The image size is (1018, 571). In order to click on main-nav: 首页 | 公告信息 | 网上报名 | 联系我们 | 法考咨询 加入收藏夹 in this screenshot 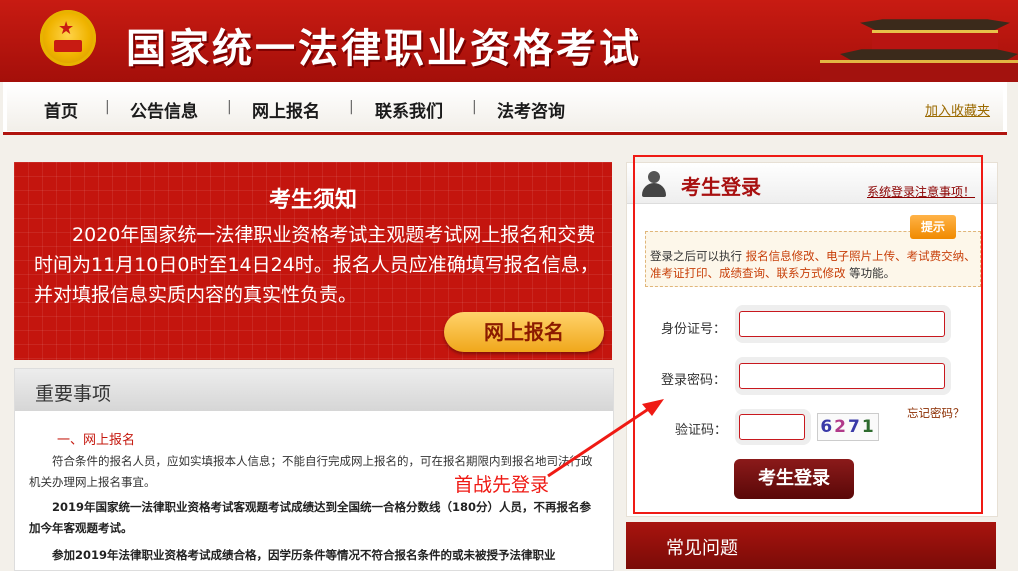, I will do `click(505, 108)`.